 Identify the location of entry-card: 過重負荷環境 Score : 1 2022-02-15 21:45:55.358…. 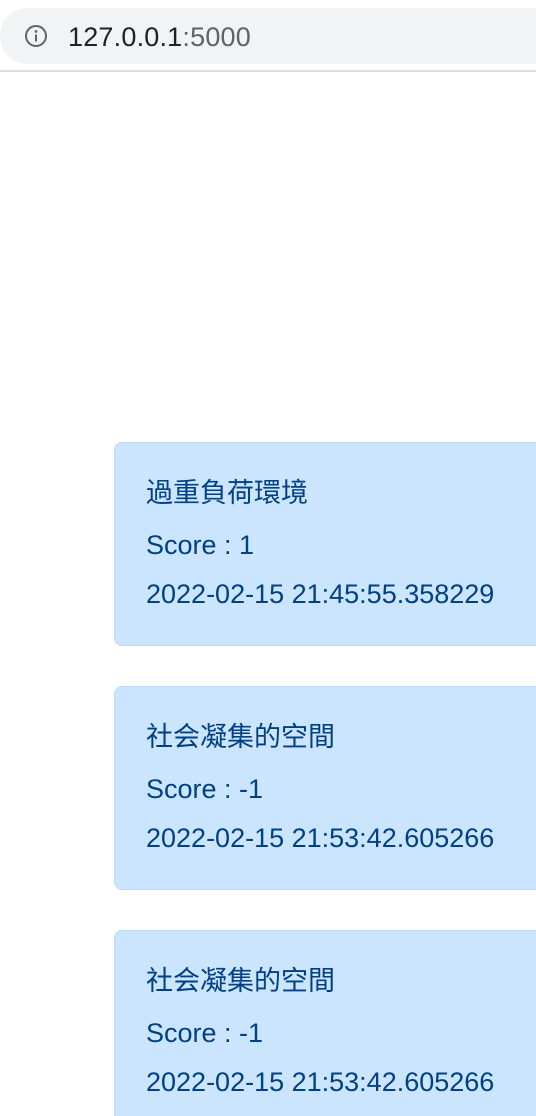
(325, 544).